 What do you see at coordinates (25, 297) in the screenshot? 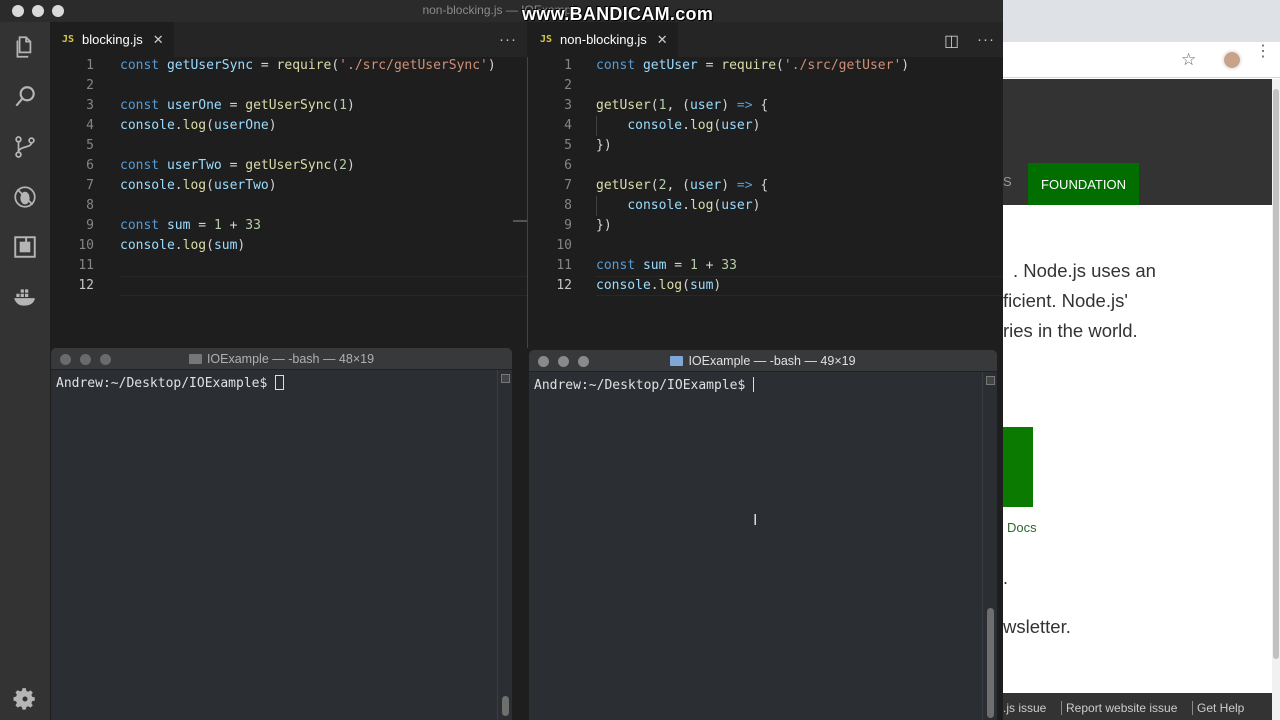
I see `docker-icon` at bounding box center [25, 297].